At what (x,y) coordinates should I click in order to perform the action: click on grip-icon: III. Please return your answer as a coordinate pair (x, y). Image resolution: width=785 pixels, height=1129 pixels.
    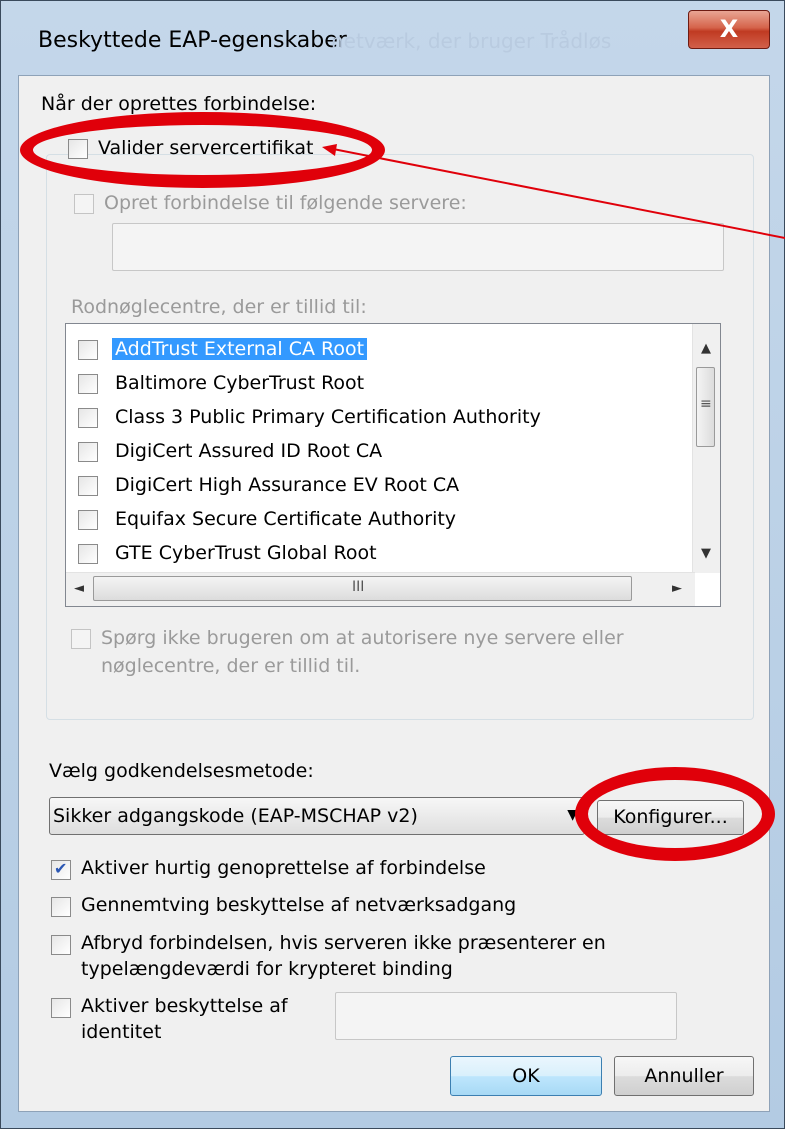
    Looking at the image, I should click on (358, 587).